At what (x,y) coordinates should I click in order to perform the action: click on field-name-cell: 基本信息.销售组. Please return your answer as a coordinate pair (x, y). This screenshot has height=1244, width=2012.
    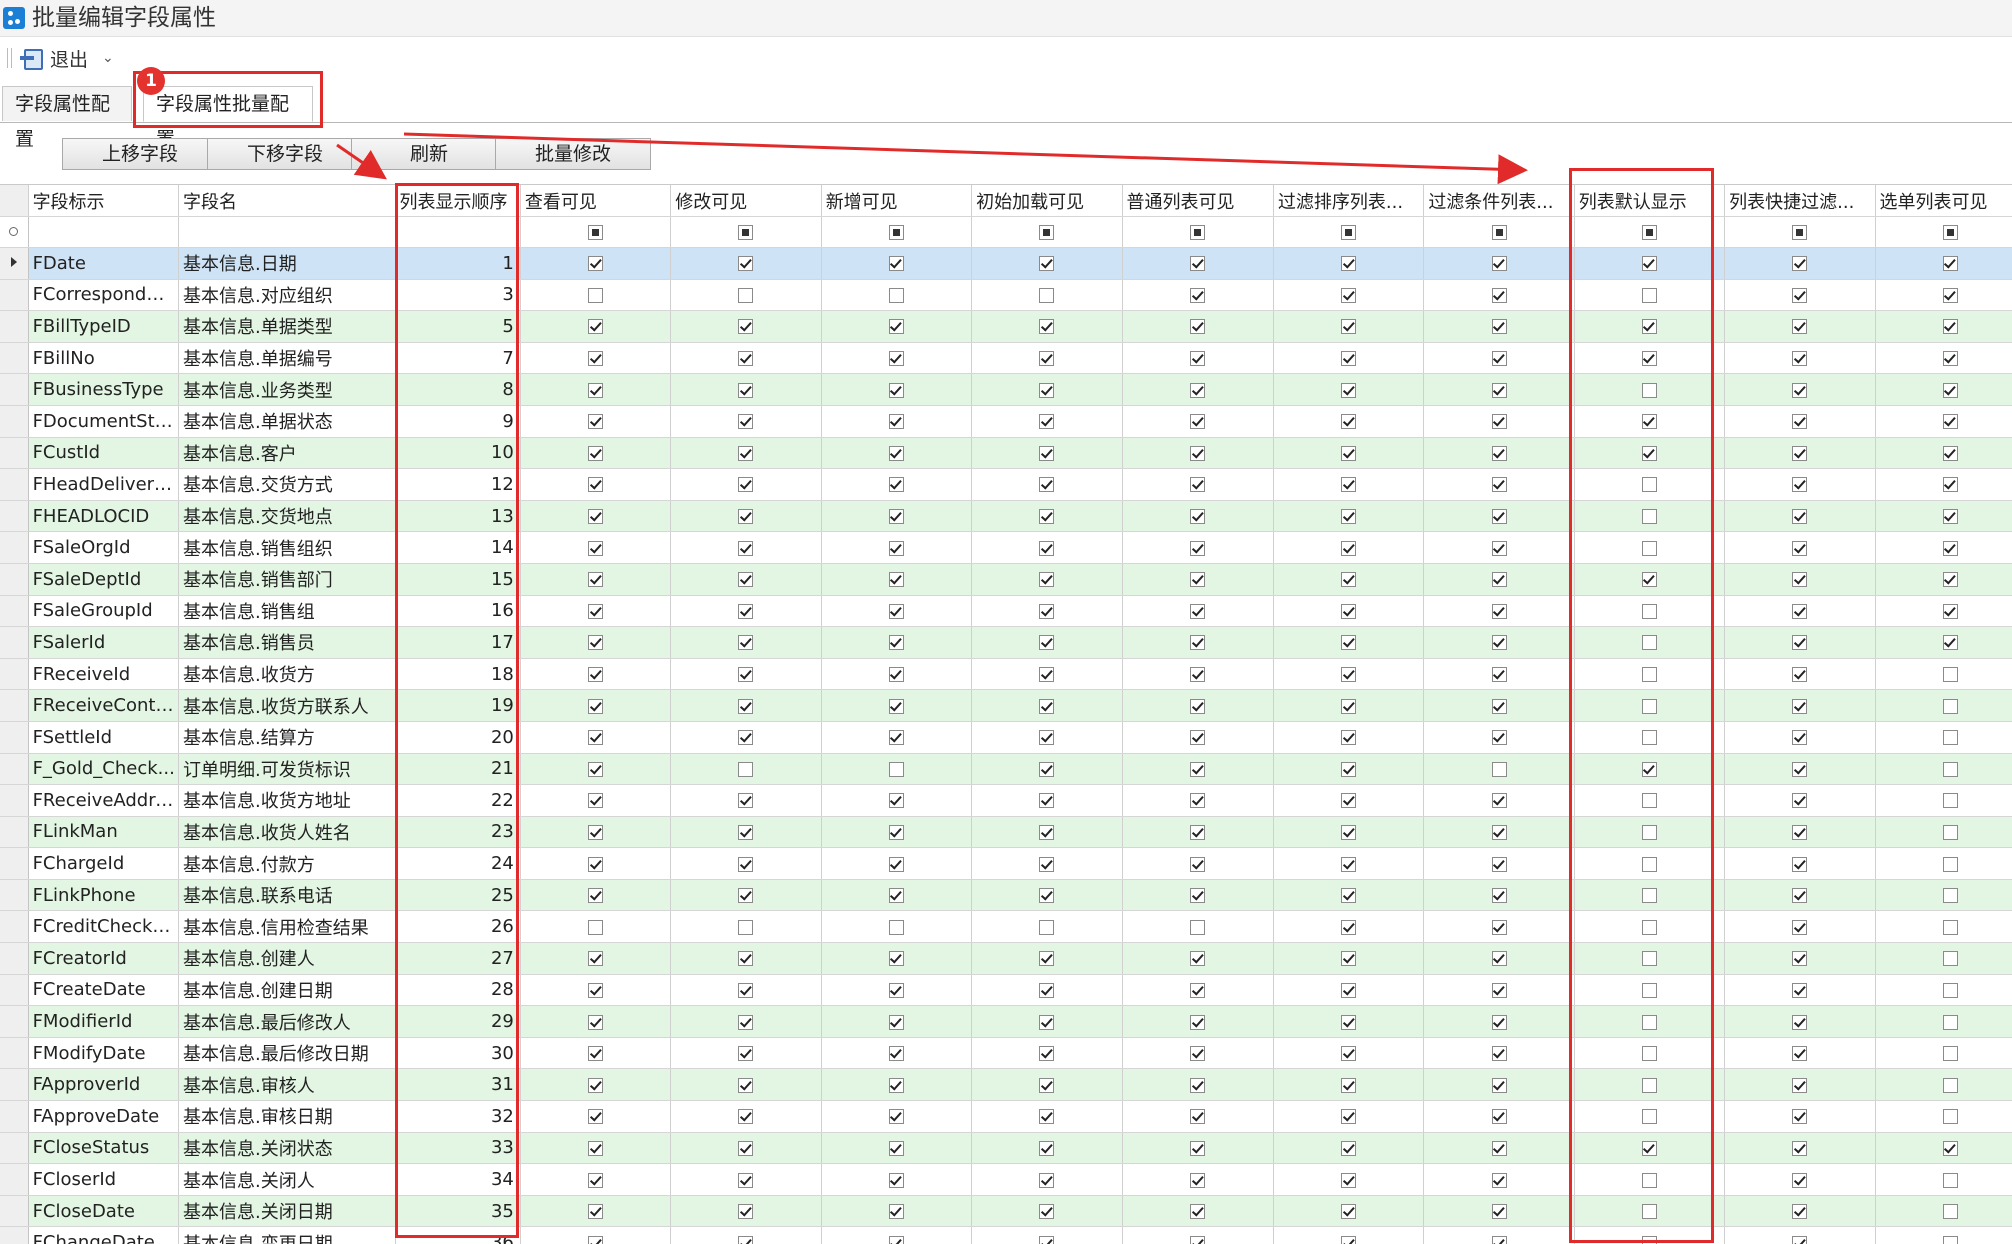
    Looking at the image, I should click on (287, 611).